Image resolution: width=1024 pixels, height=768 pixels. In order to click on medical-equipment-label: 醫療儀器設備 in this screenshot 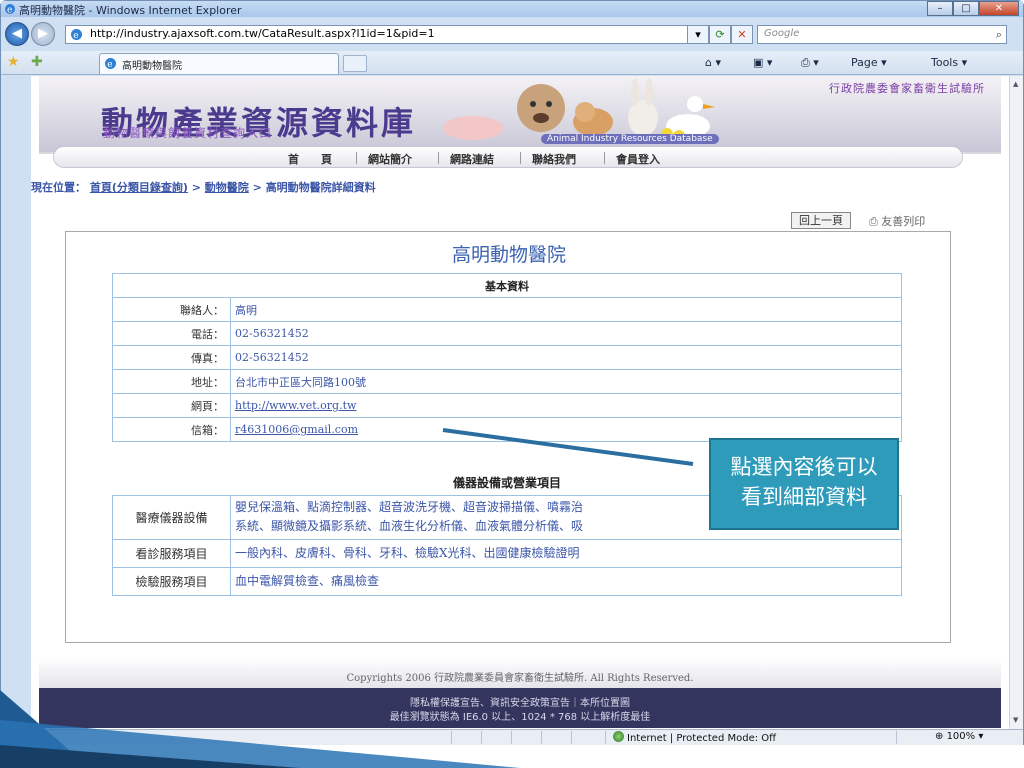, I will do `click(171, 517)`.